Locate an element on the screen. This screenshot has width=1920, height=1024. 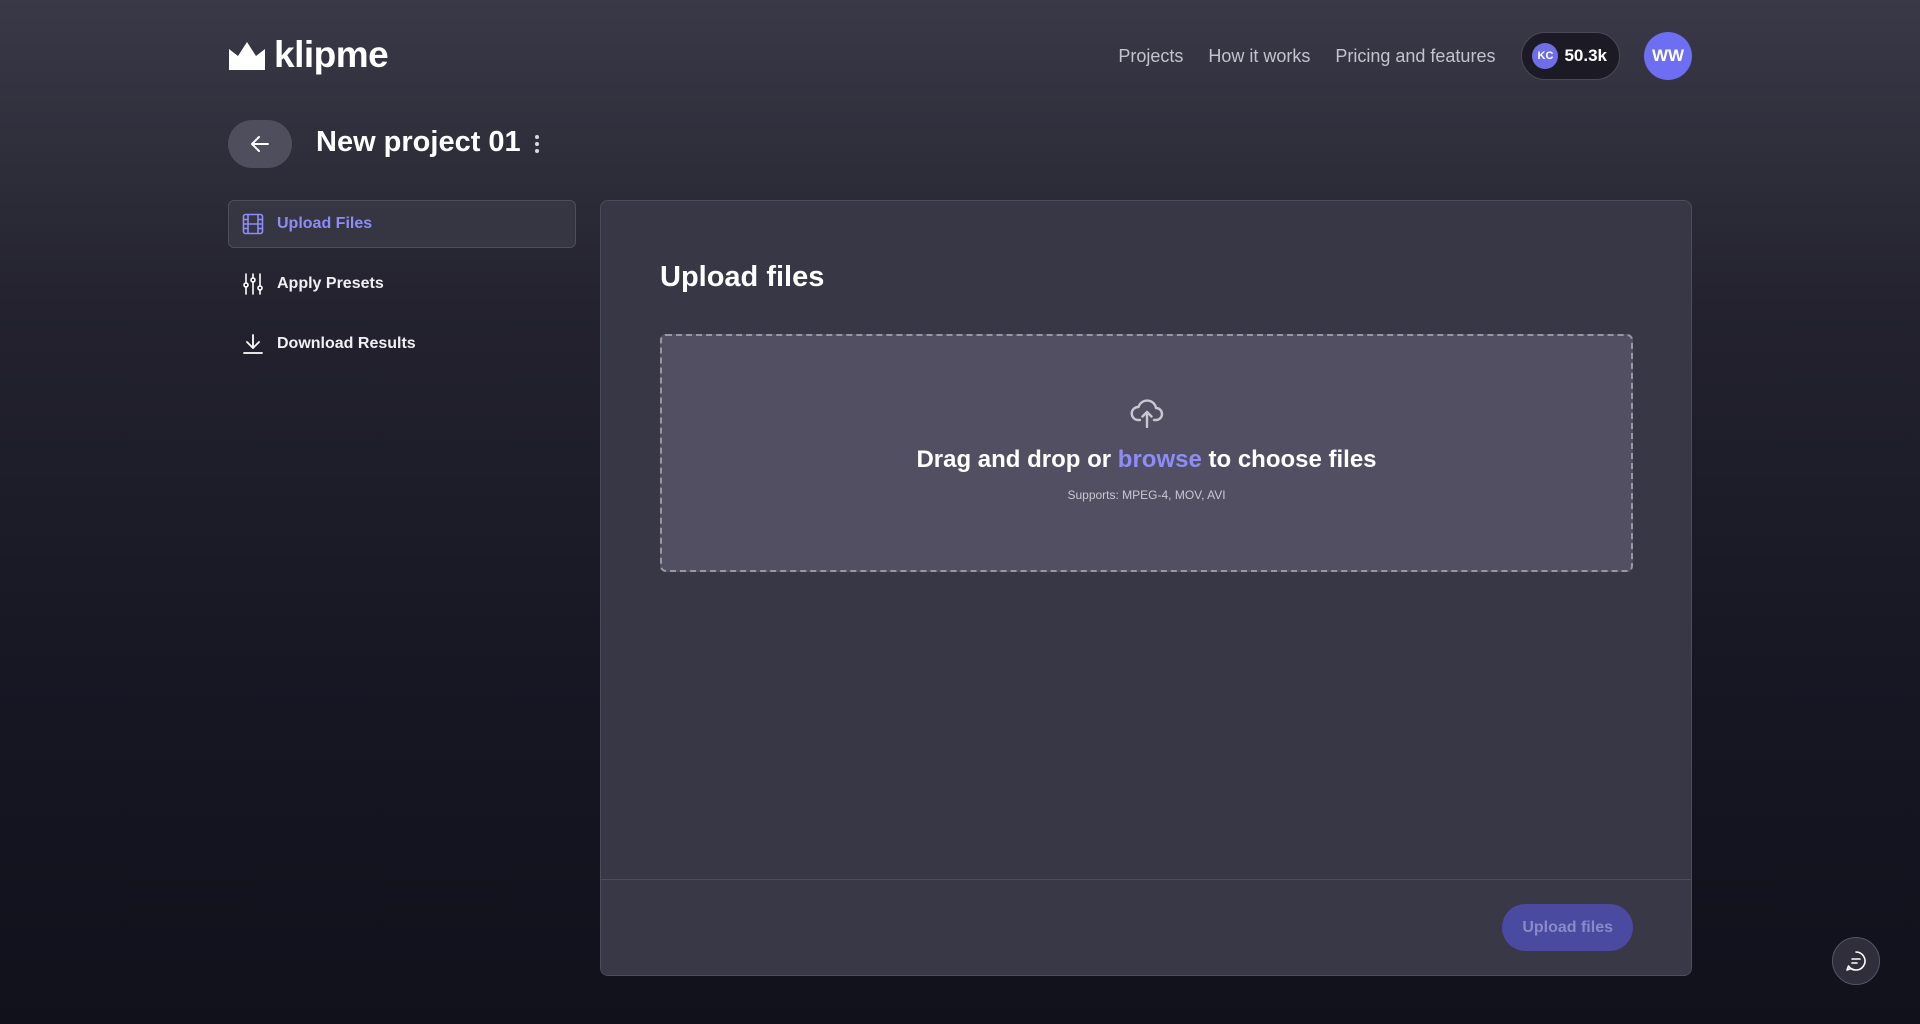
dropzone-instructions: Drag and drop or browse to choose files is located at coordinates (1146, 460).